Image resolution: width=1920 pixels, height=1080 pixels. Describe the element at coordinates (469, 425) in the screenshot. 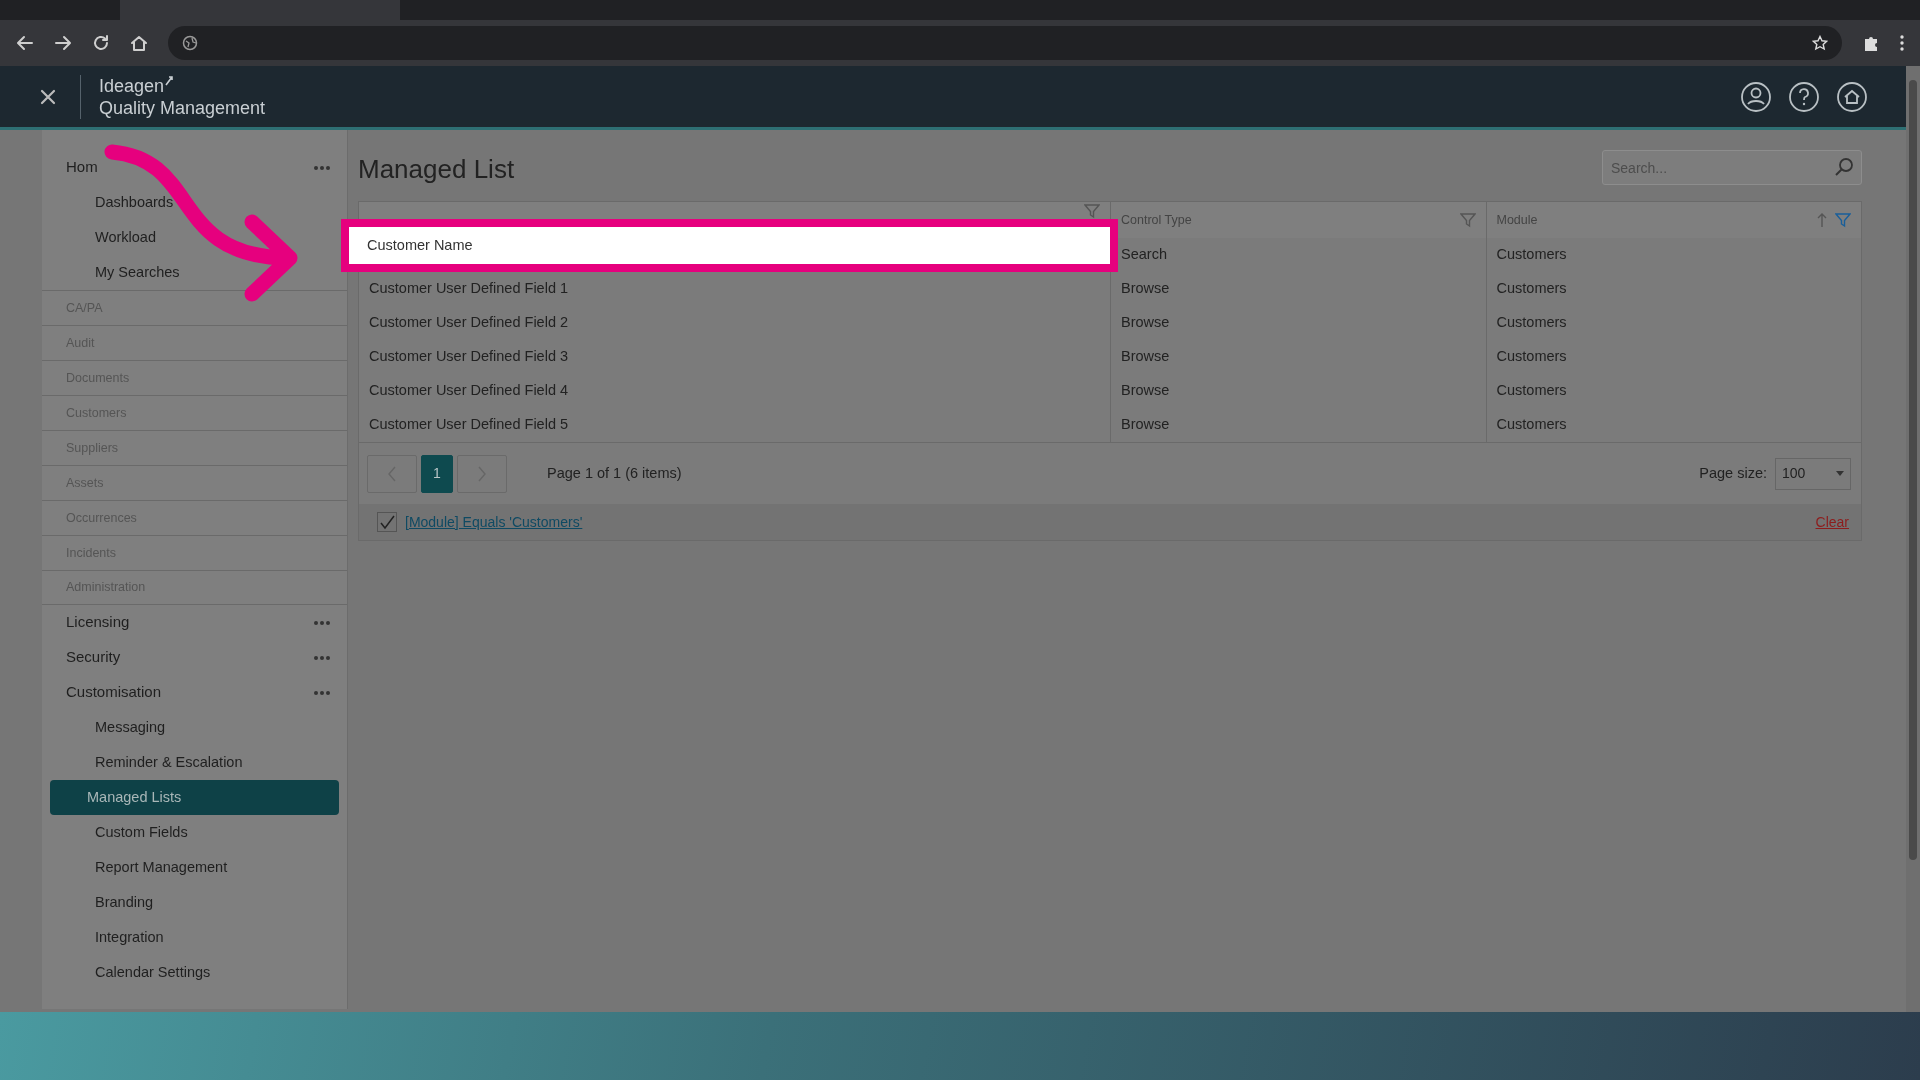

I see `table-cell-text: Customer User Defined Field 5` at that location.